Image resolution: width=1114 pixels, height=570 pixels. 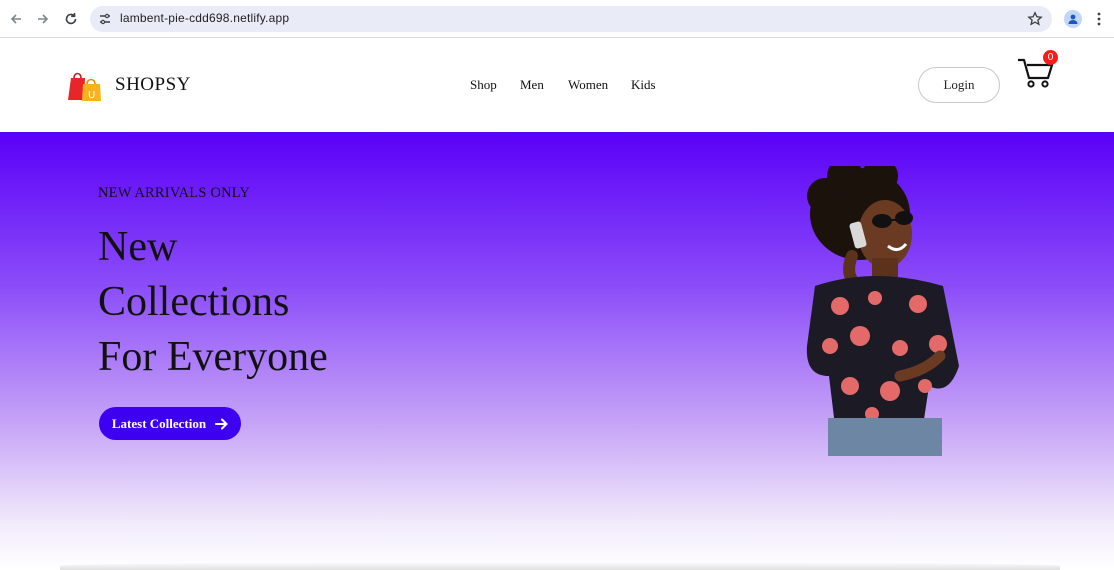 I want to click on bookmark-star-icon, so click(x=1035, y=19).